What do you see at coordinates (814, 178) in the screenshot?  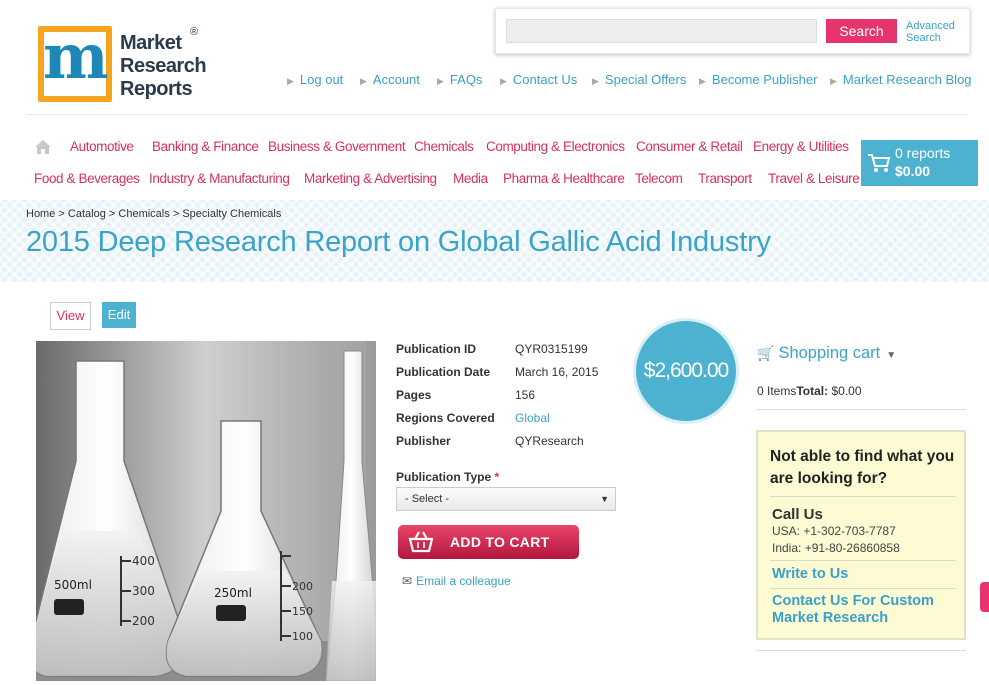 I see `nav-travel-leisure: Travel & Leisure` at bounding box center [814, 178].